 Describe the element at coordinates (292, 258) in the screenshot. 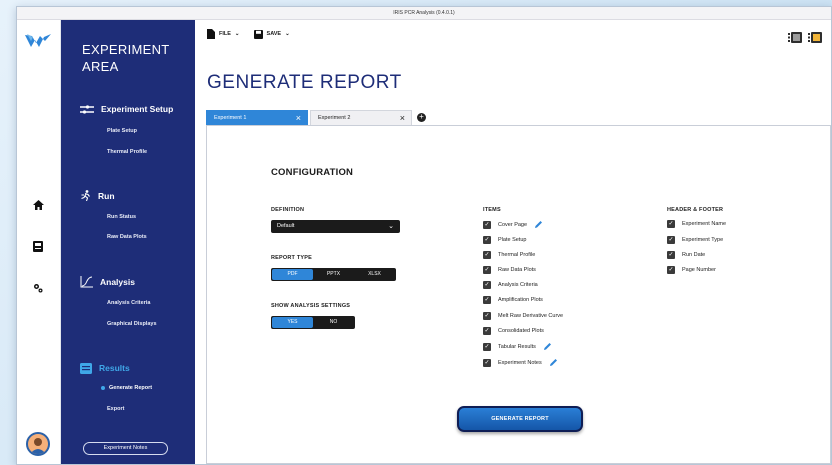

I see `report-type-label: REPORT TYPE` at that location.